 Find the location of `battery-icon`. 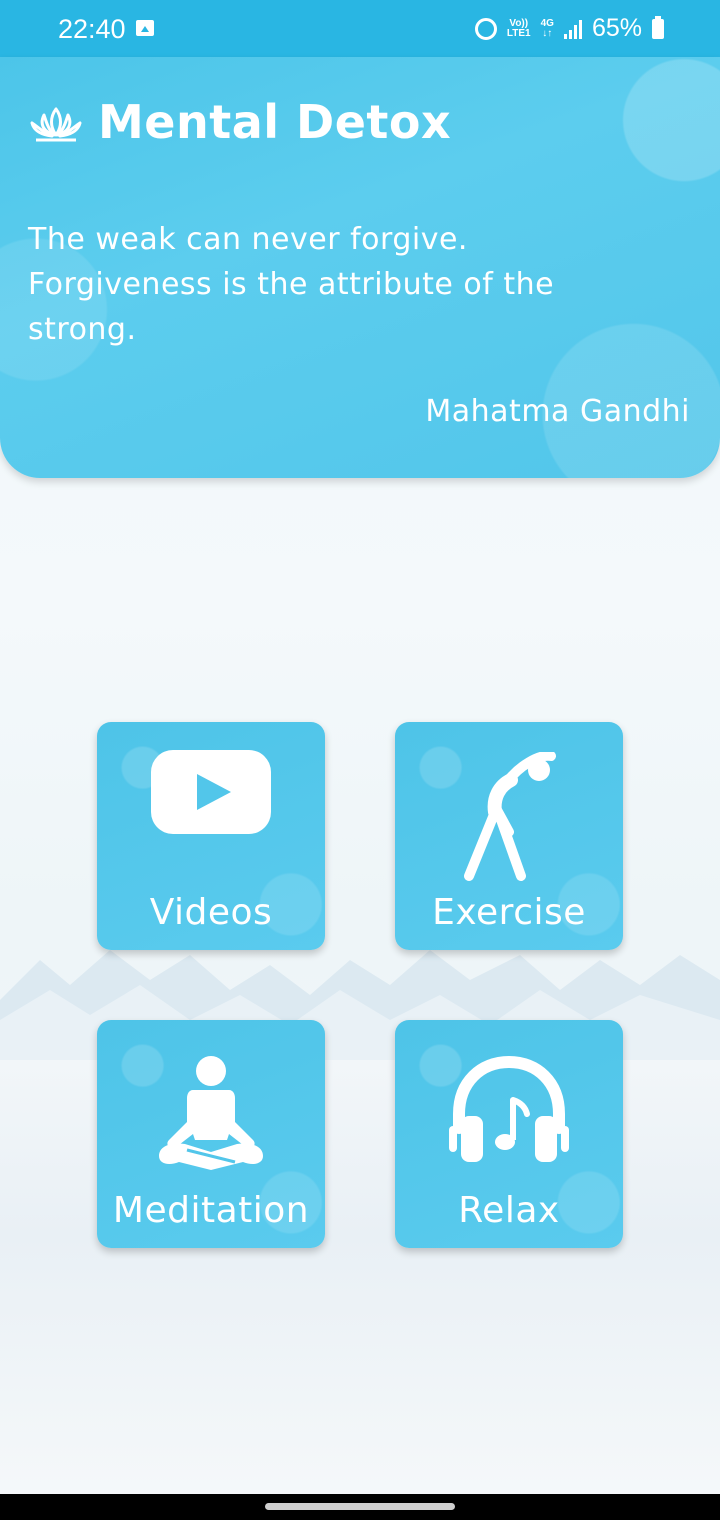

battery-icon is located at coordinates (658, 27).